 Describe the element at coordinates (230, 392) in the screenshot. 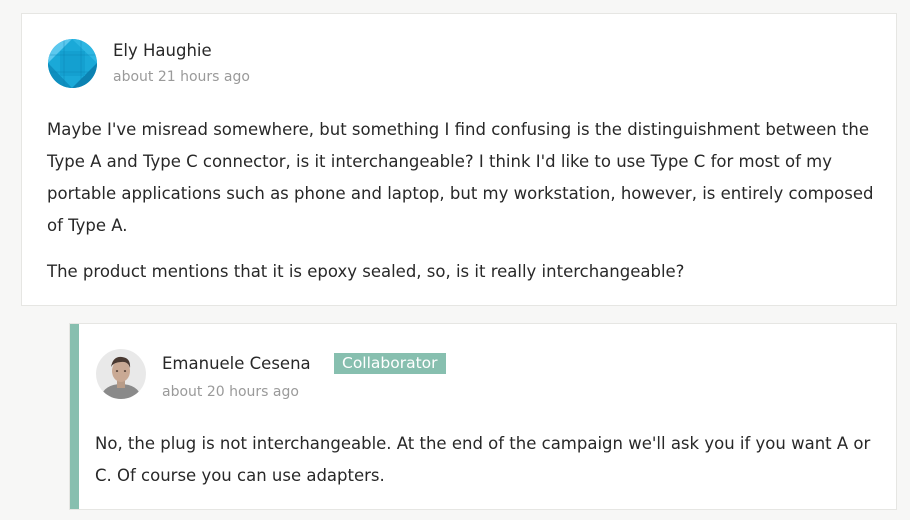

I see `comment-timestamp: about 20 hours ago` at that location.